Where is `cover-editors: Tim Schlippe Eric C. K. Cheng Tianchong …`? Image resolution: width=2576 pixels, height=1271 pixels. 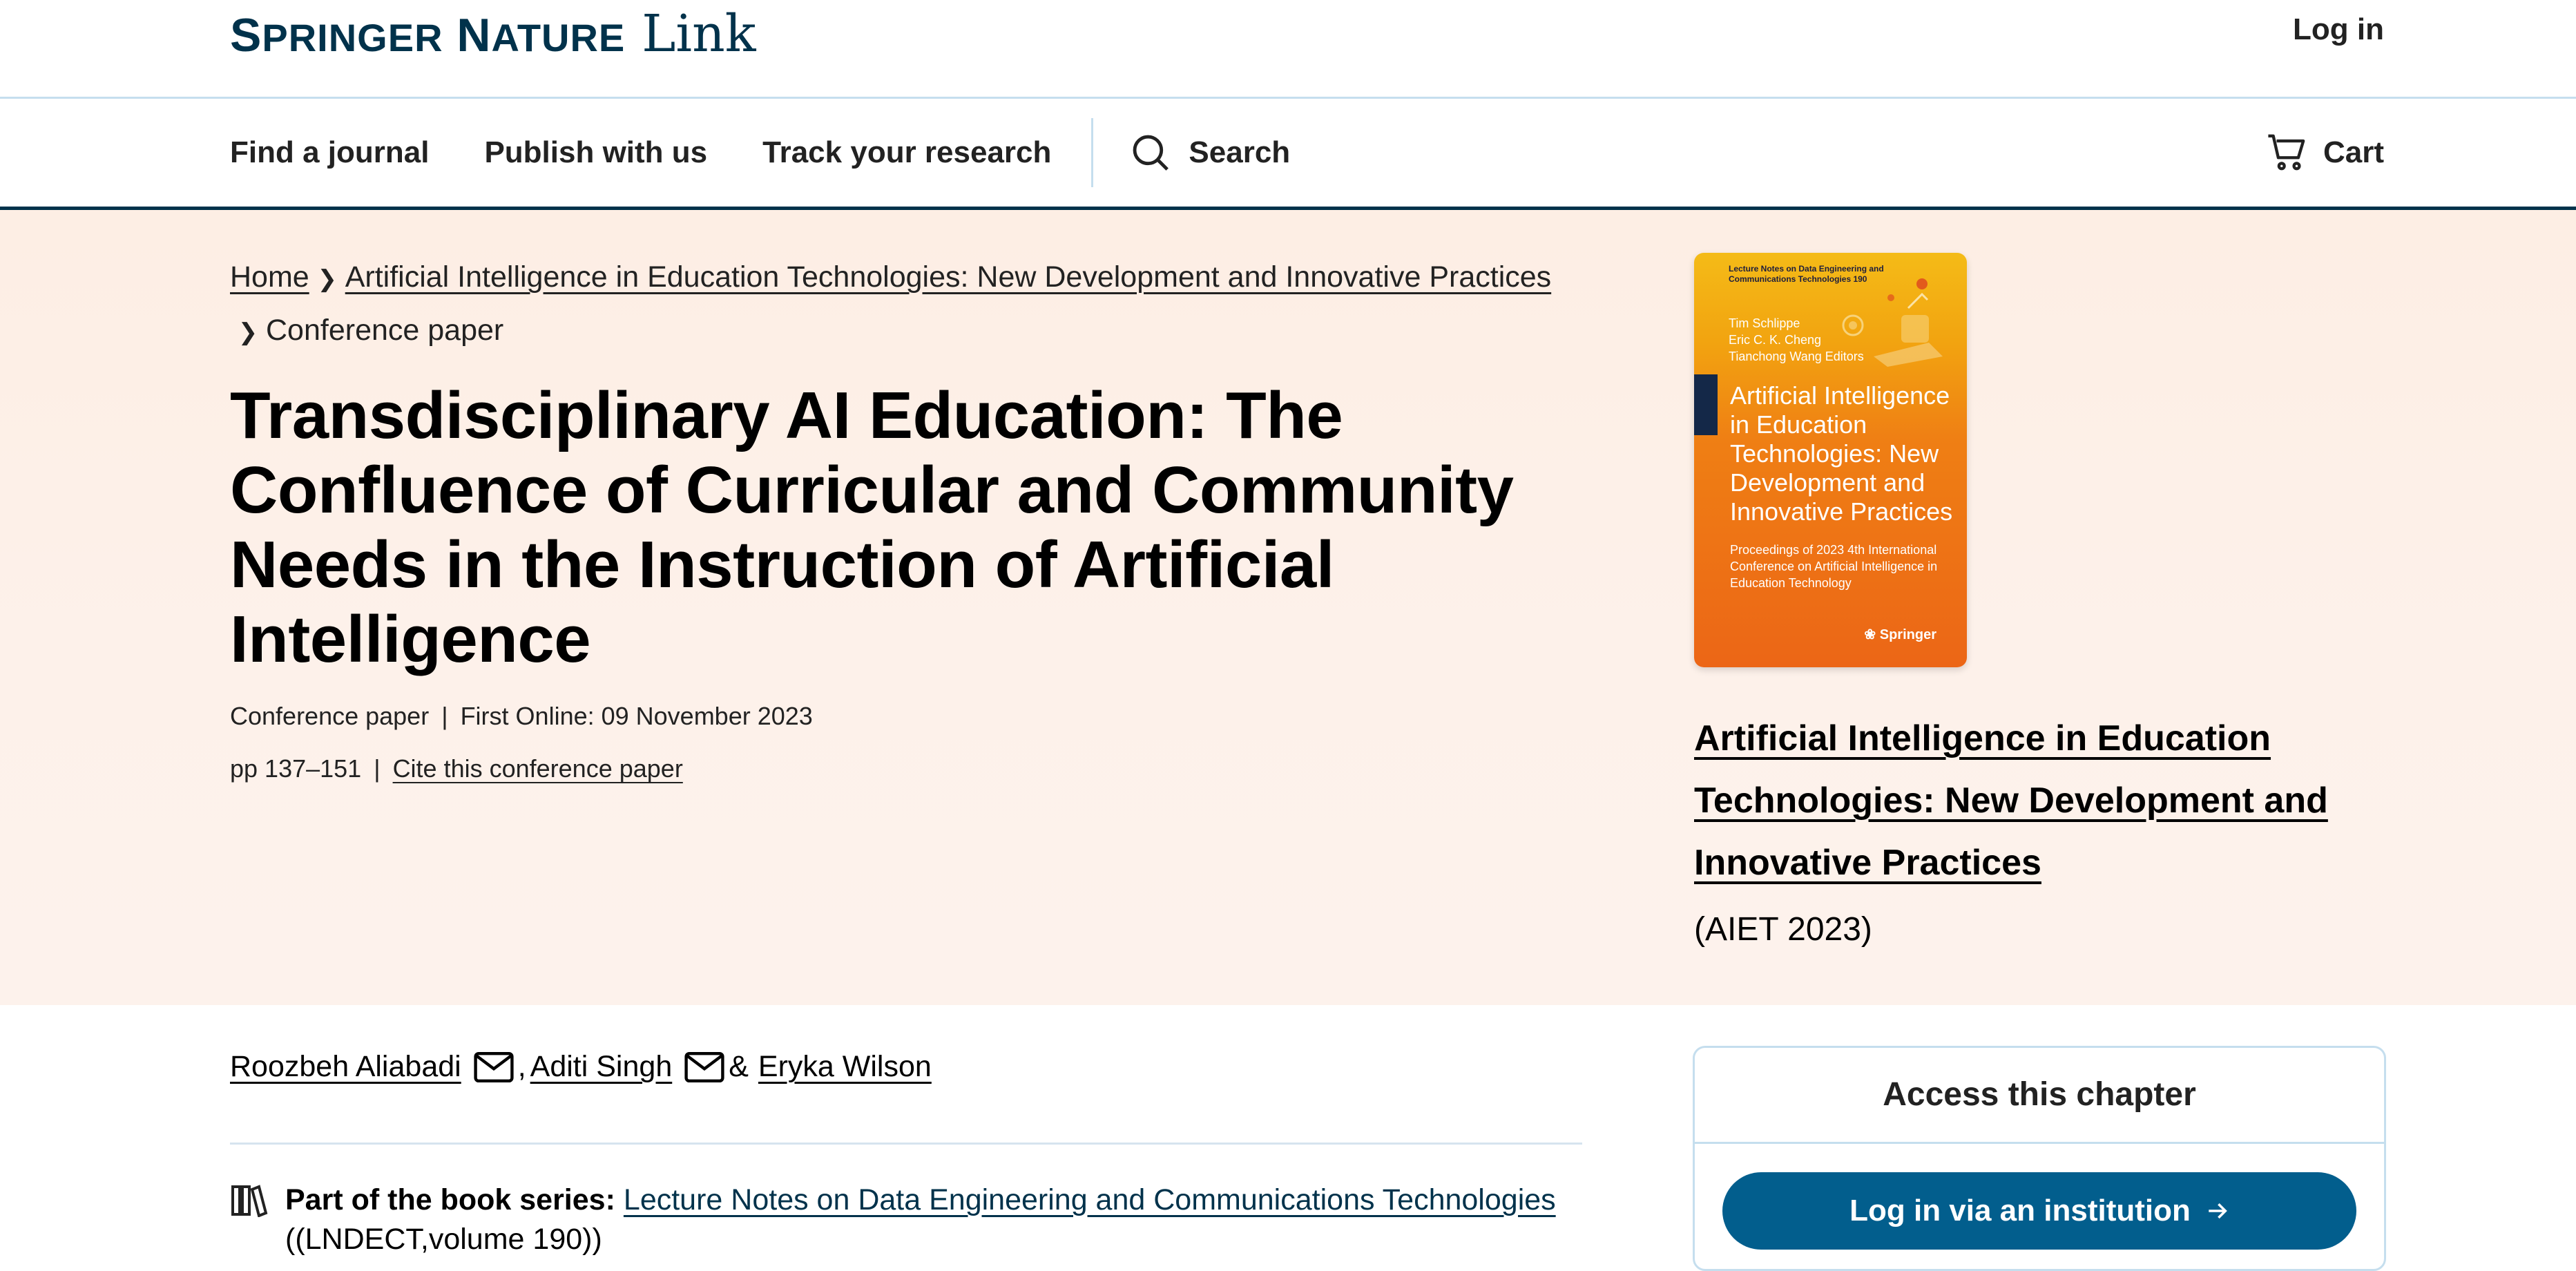 cover-editors: Tim Schlippe Eric C. K. Cheng Tianchong … is located at coordinates (1796, 339).